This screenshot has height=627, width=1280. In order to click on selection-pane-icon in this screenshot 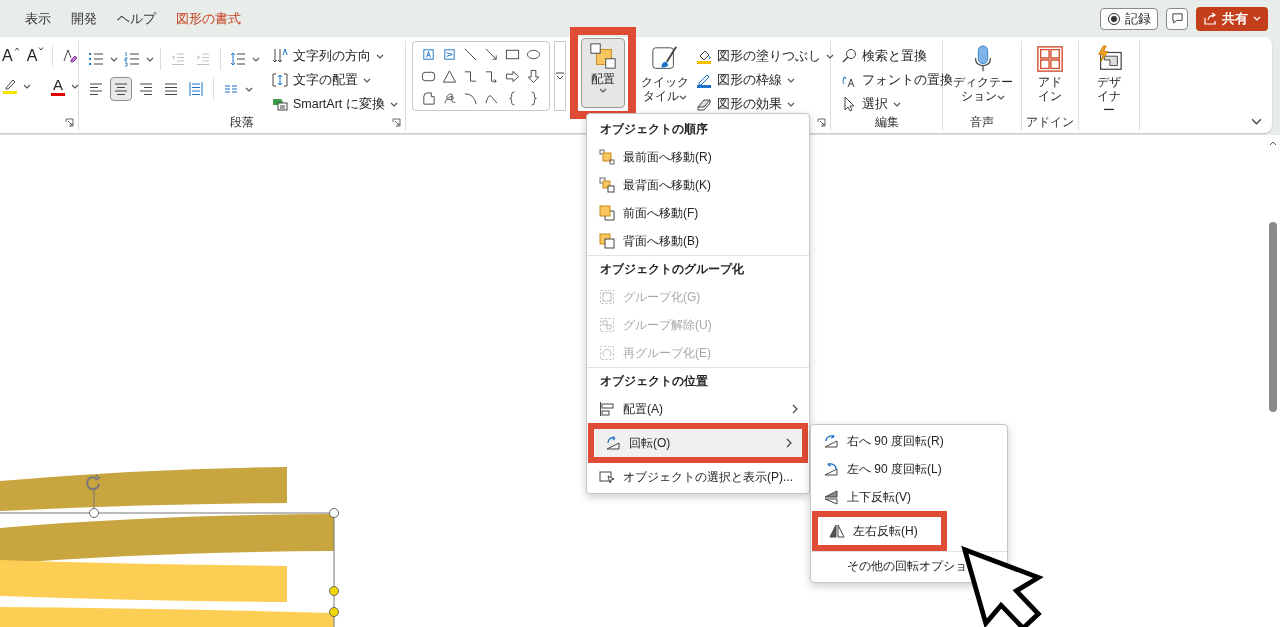, I will do `click(607, 477)`.